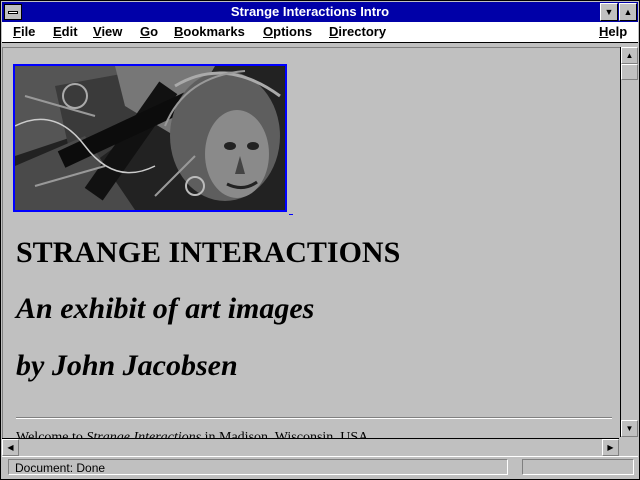  I want to click on welcome-exhibit-name: Strange Interactions, so click(144, 434).